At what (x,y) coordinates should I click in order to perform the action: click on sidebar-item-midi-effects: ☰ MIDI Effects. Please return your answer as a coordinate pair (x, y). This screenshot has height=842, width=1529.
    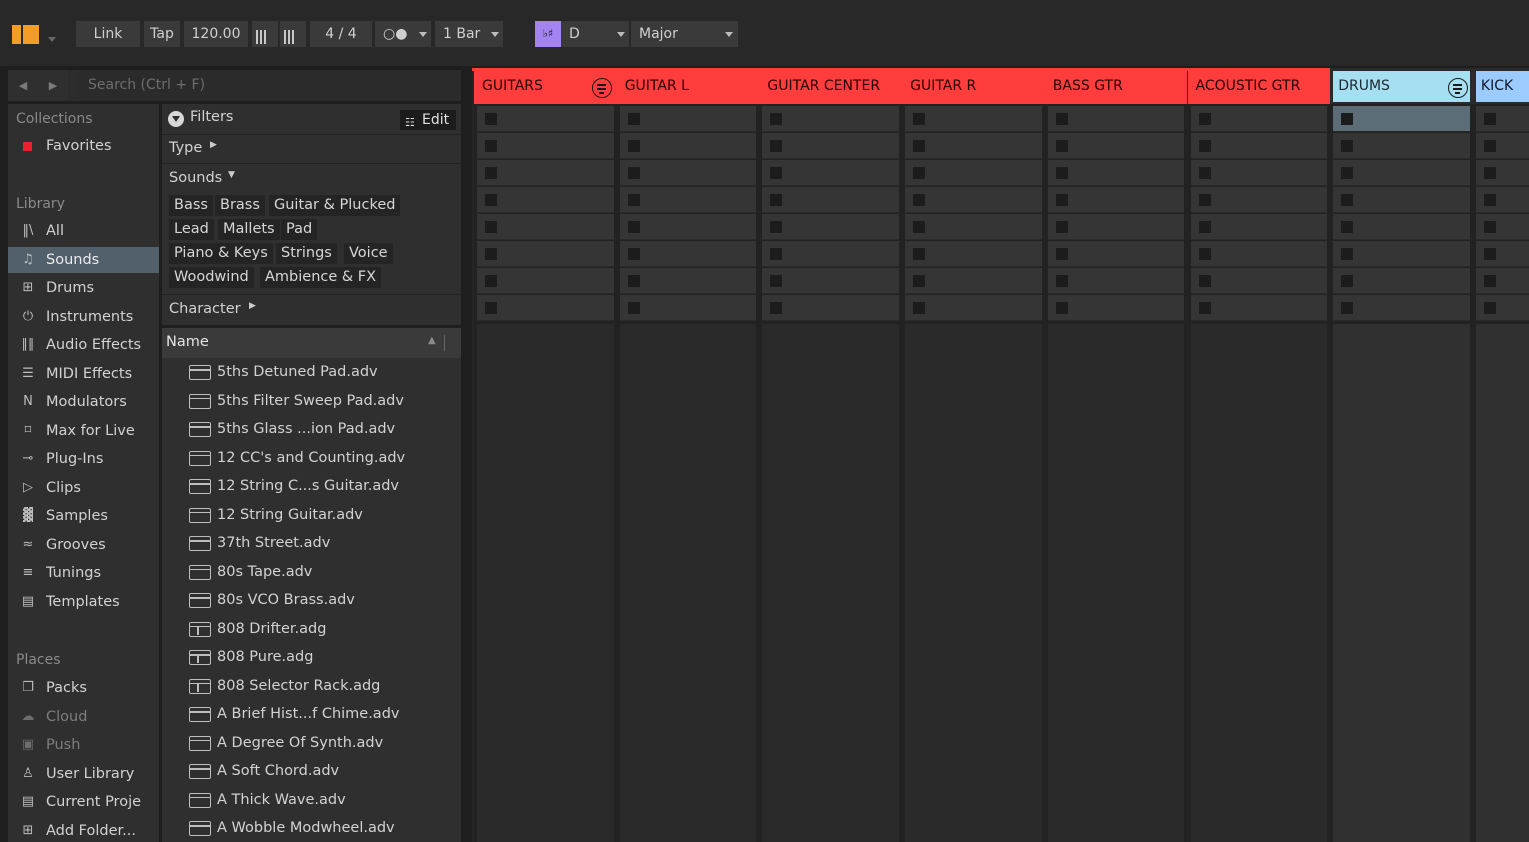
    Looking at the image, I should click on (83, 374).